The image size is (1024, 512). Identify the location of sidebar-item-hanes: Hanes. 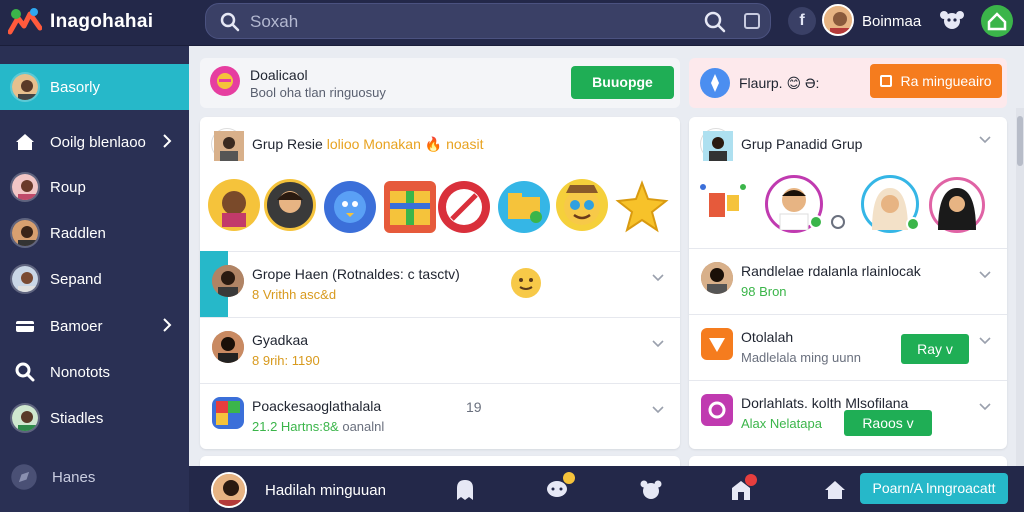
(94, 477).